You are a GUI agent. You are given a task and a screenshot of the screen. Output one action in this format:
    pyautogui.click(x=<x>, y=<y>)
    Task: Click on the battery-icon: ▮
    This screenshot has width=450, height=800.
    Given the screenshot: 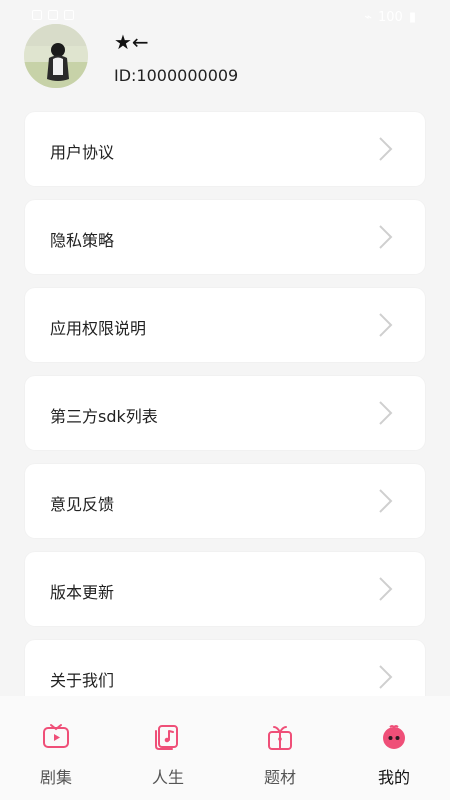 What is the action you would take?
    pyautogui.click(x=412, y=17)
    